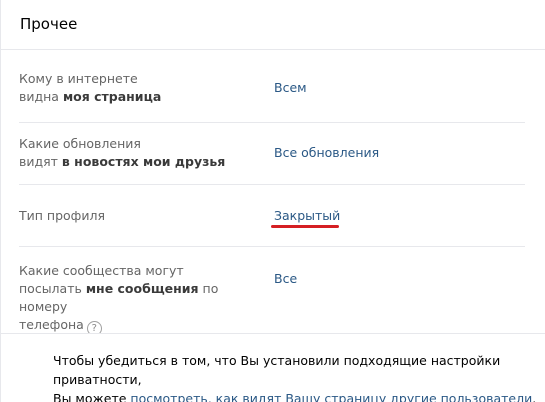 This screenshot has height=402, width=545. I want to click on setting-value-dropdown: Все обновления, so click(326, 153).